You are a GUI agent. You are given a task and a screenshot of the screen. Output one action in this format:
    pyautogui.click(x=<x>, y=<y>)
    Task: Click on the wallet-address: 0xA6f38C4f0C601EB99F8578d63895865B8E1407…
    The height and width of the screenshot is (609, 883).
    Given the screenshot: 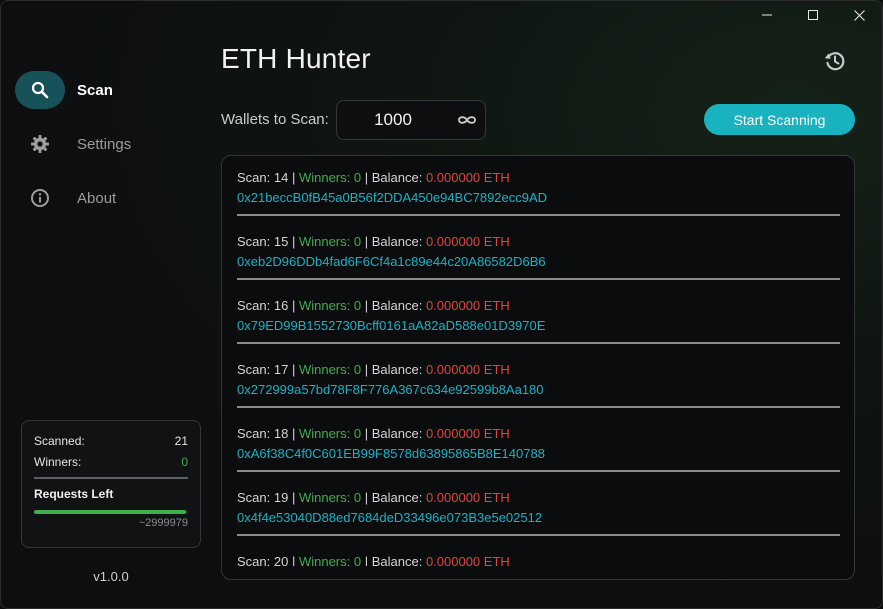 What is the action you would take?
    pyautogui.click(x=538, y=454)
    